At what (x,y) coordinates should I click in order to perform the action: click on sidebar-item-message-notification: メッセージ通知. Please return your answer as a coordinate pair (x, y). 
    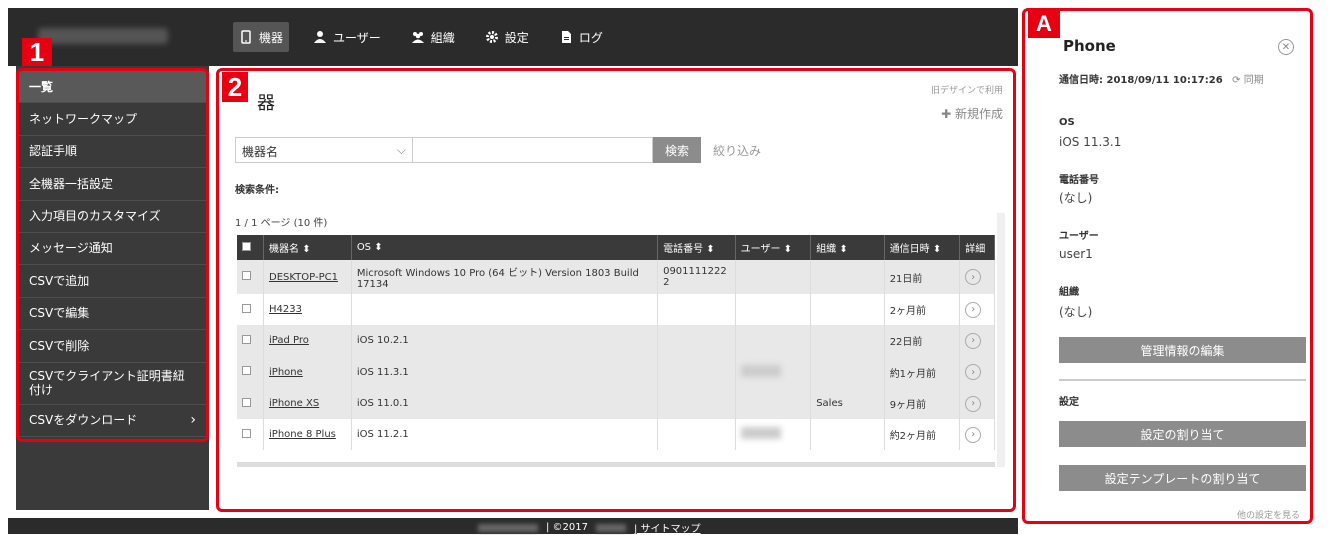
    Looking at the image, I should click on (112, 249).